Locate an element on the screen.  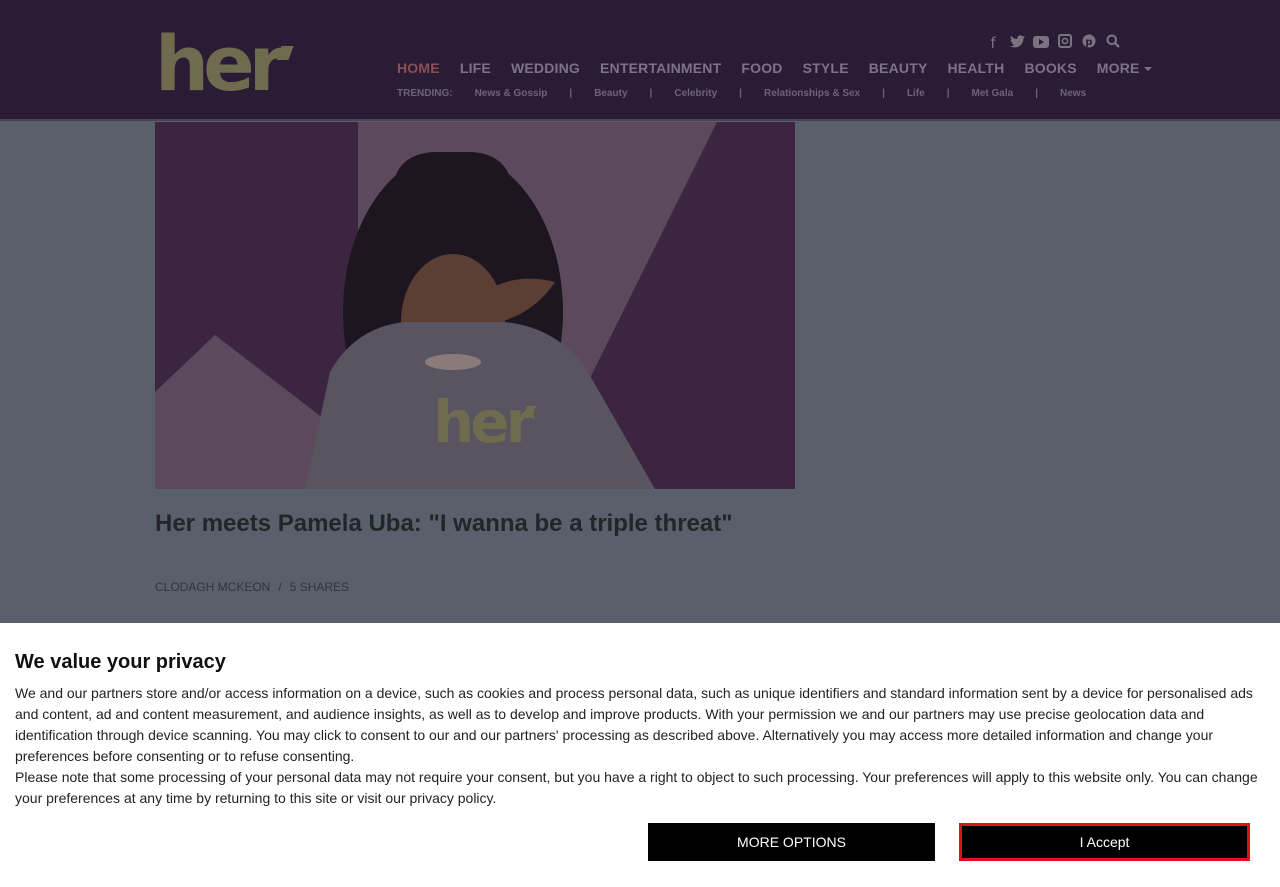
youtube-icon is located at coordinates (1041, 43).